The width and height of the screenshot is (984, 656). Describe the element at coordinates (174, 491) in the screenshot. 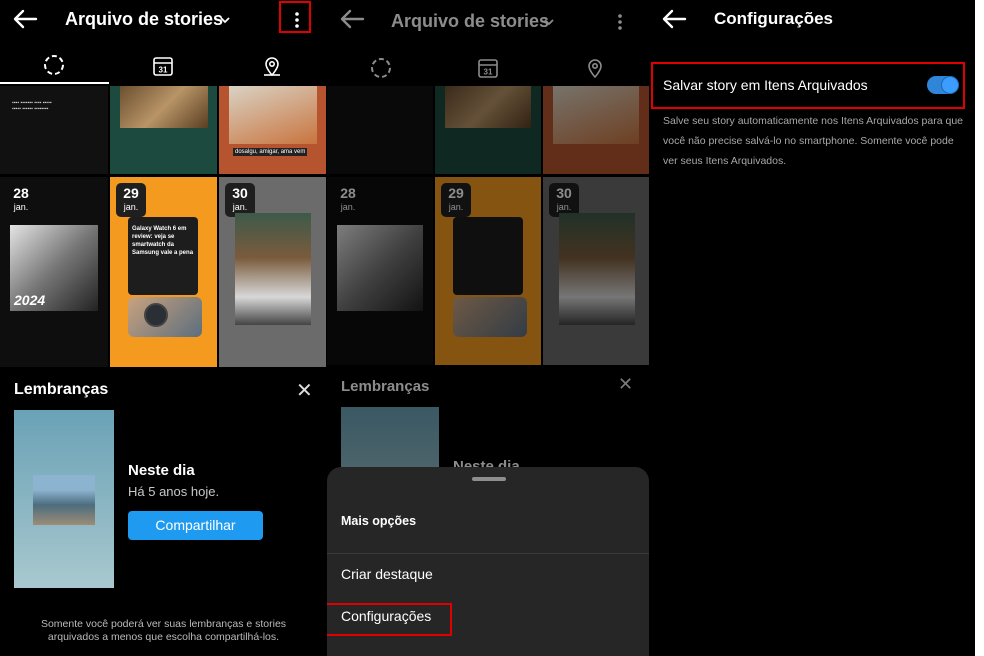

I see `memory-subtitle: Há 5 anos hoje.` at that location.